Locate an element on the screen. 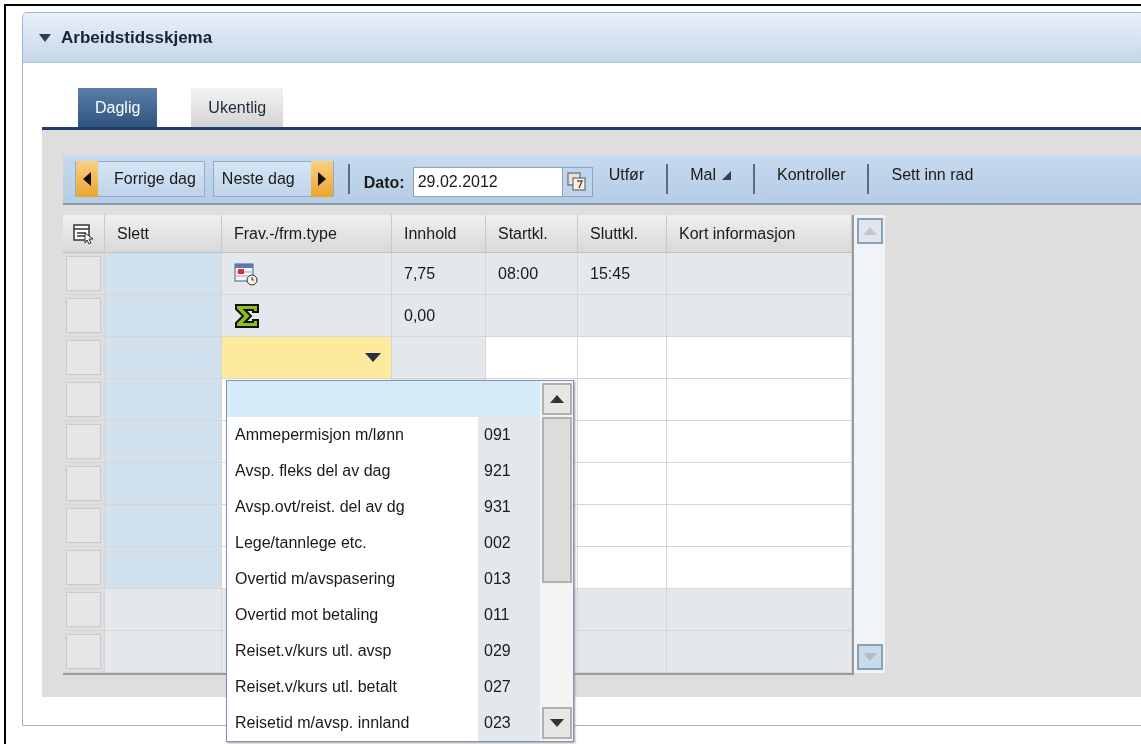 The image size is (1141, 744). option-code: 931 is located at coordinates (509, 507).